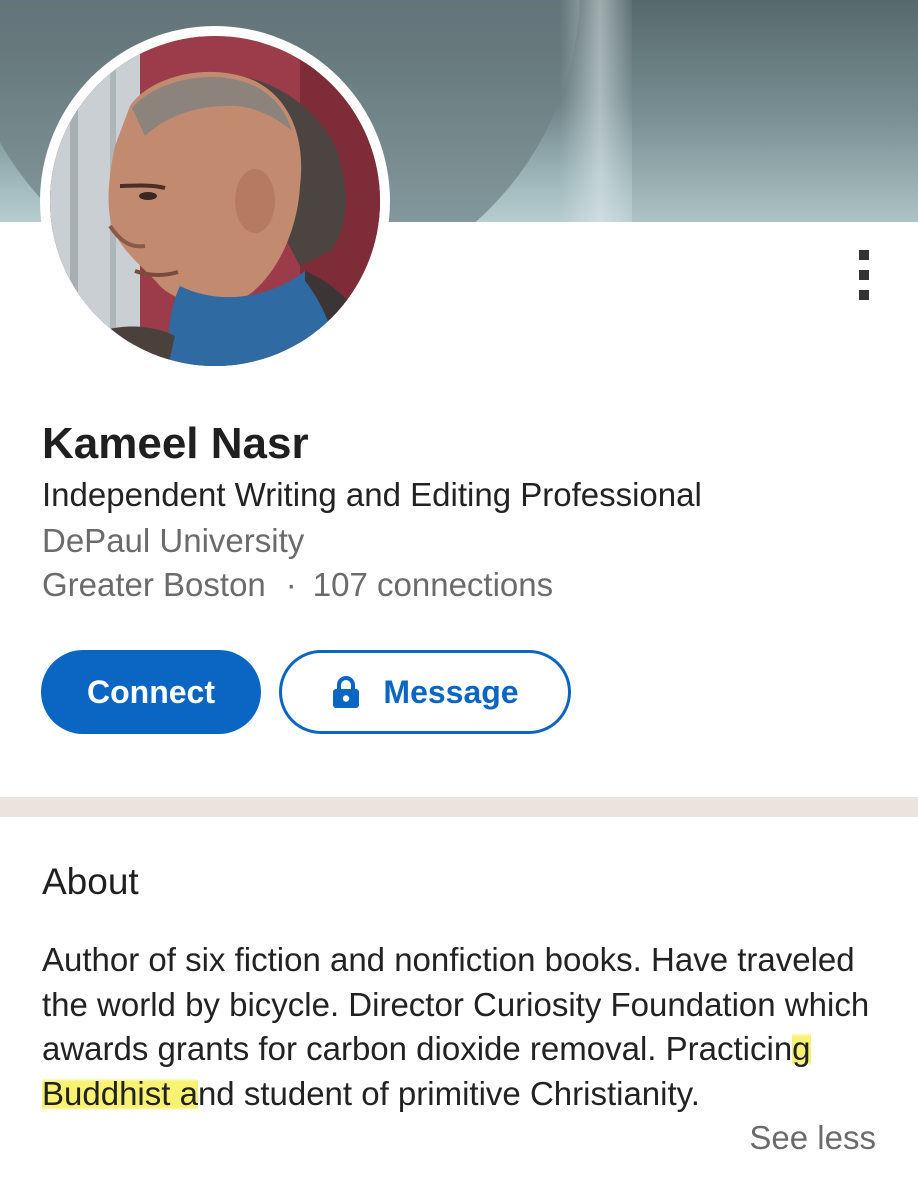 The height and width of the screenshot is (1199, 918). What do you see at coordinates (154, 584) in the screenshot?
I see `profile-location: Greater Boston` at bounding box center [154, 584].